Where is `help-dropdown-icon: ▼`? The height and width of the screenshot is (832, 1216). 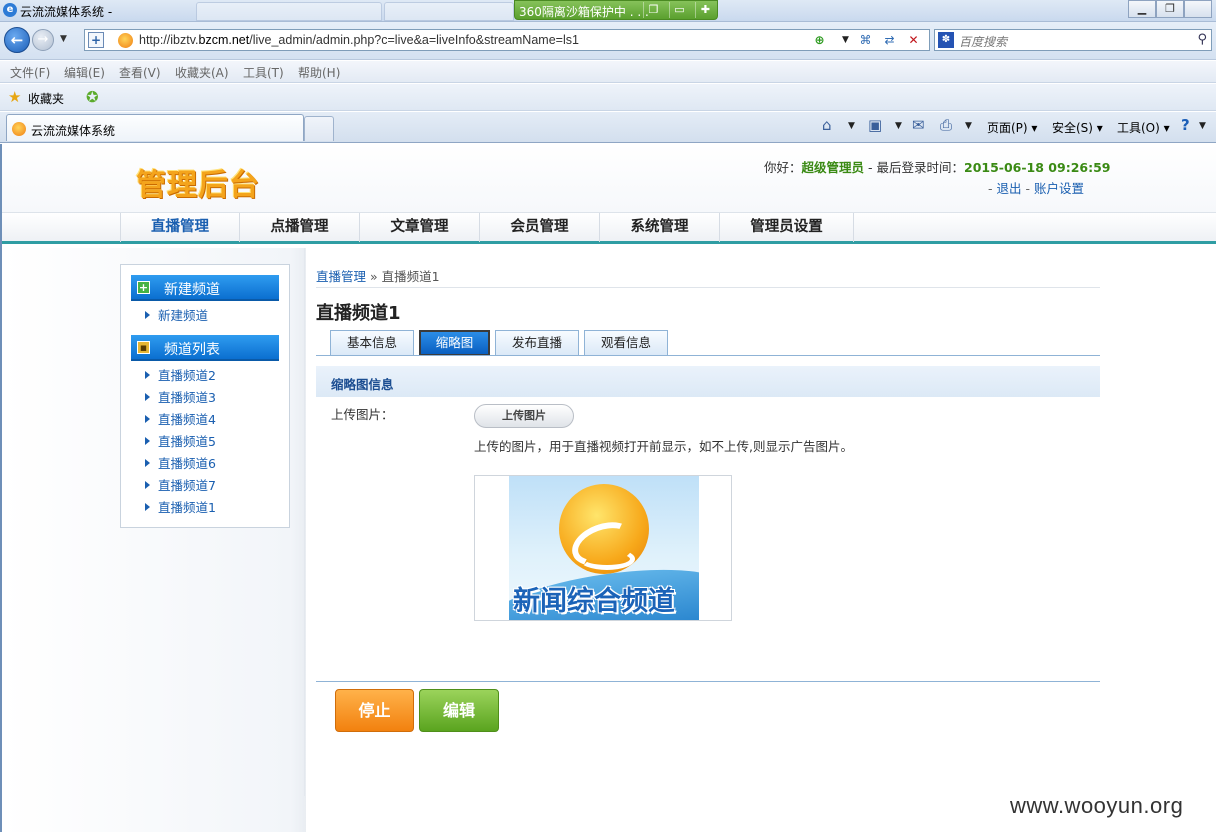 help-dropdown-icon: ▼ is located at coordinates (1202, 126).